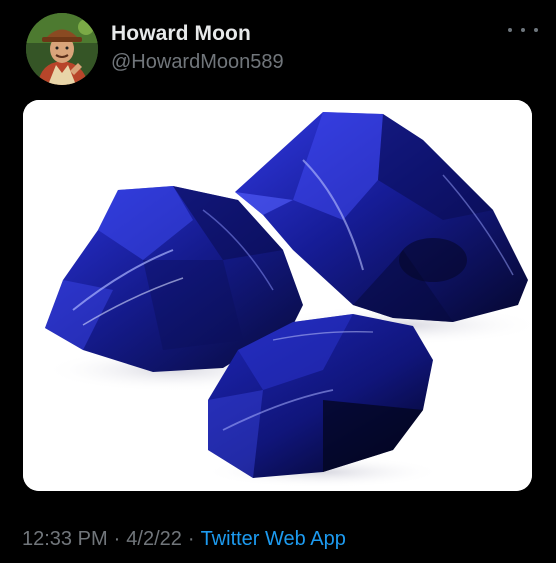  I want to click on avatar-photo-icon, so click(62, 49).